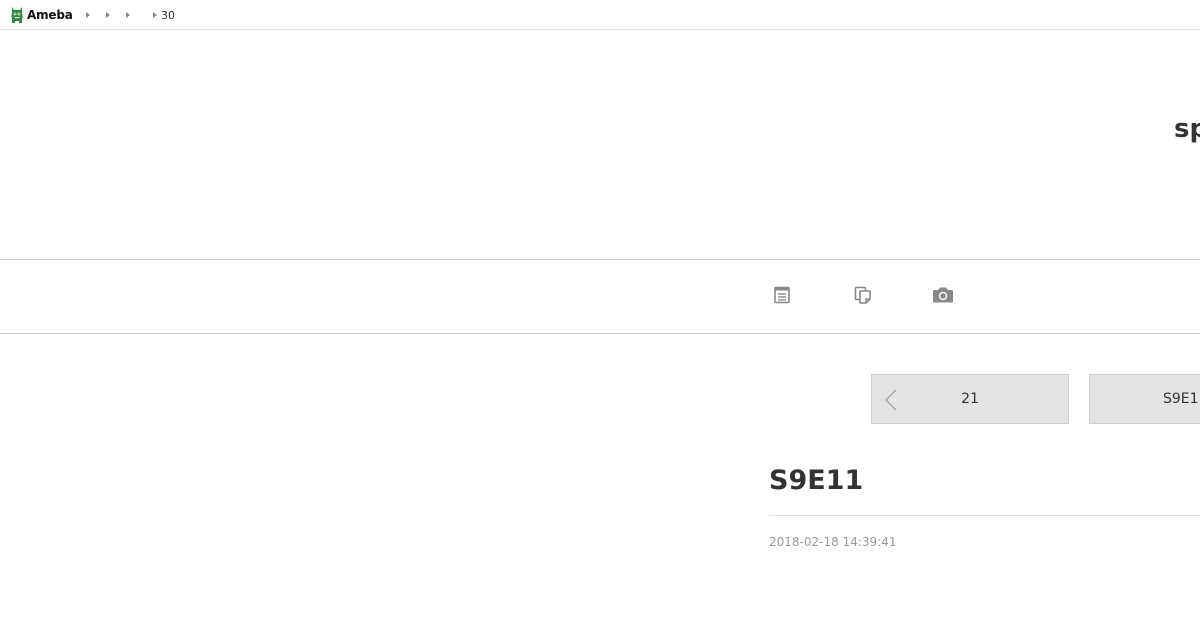  What do you see at coordinates (1181, 399) in the screenshot?
I see `next-entry-label: S9E1` at bounding box center [1181, 399].